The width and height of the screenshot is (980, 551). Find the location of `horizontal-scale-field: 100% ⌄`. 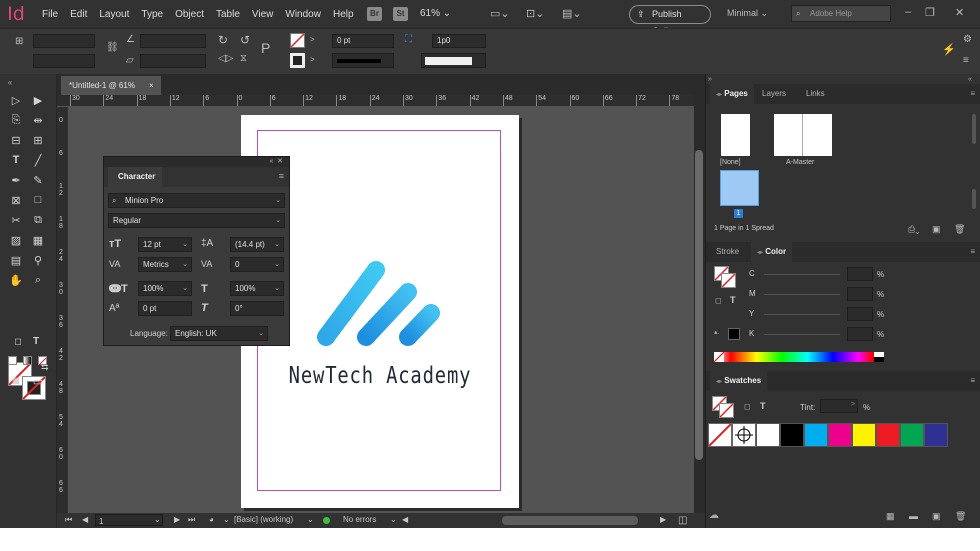

horizontal-scale-field: 100% ⌄ is located at coordinates (257, 288).